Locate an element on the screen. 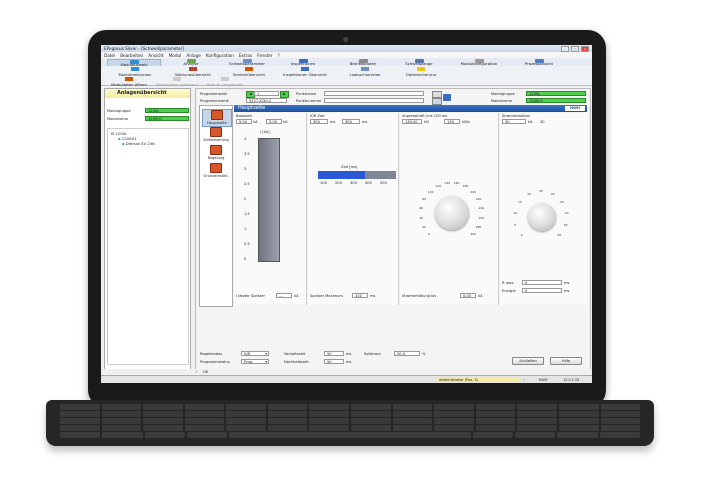 The height and width of the screenshot is (484, 701). toolbar-button: Moduldaten speichern is located at coordinates (177, 82).